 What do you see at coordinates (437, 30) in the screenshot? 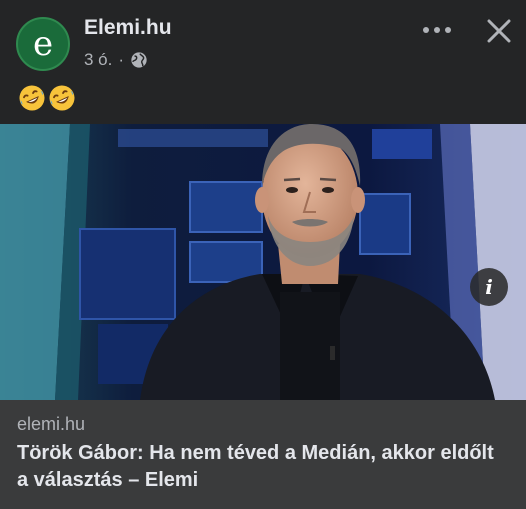
I see `more-options-icon` at bounding box center [437, 30].